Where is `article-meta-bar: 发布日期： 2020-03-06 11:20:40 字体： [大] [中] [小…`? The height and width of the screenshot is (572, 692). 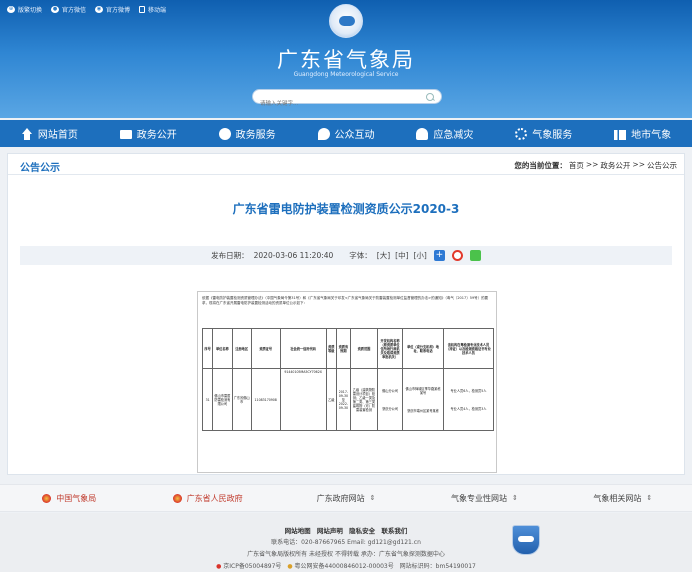
article-meta-bar: 发布日期： 2020-03-06 11:20:40 字体： [大] [中] [小… is located at coordinates (346, 255).